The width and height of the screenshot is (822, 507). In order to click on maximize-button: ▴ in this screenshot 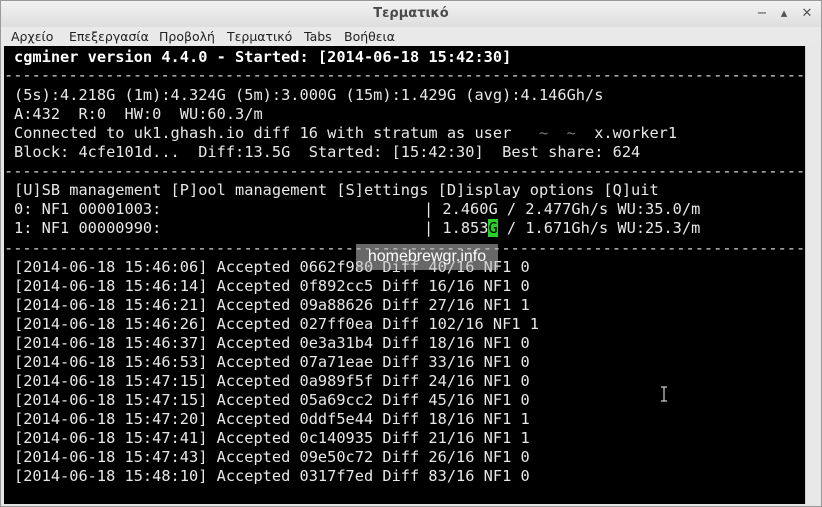, I will do `click(784, 14)`.